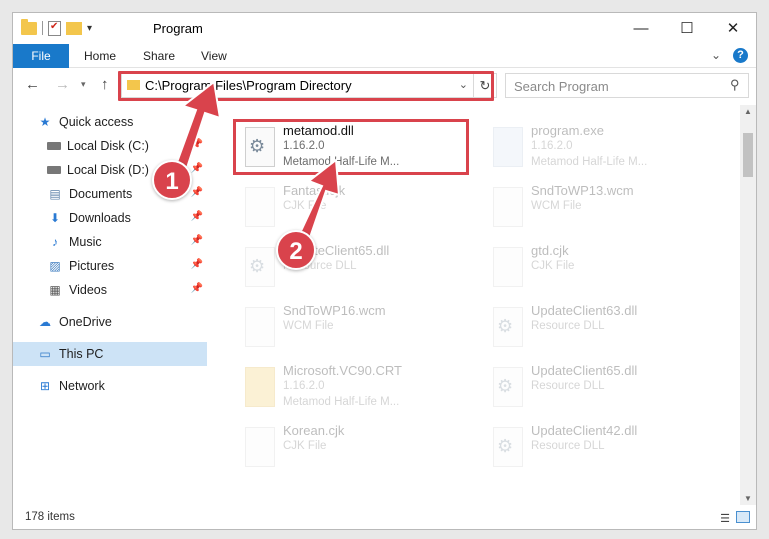 The height and width of the screenshot is (539, 769). I want to click on download-icon: ⬇, so click(55, 218).